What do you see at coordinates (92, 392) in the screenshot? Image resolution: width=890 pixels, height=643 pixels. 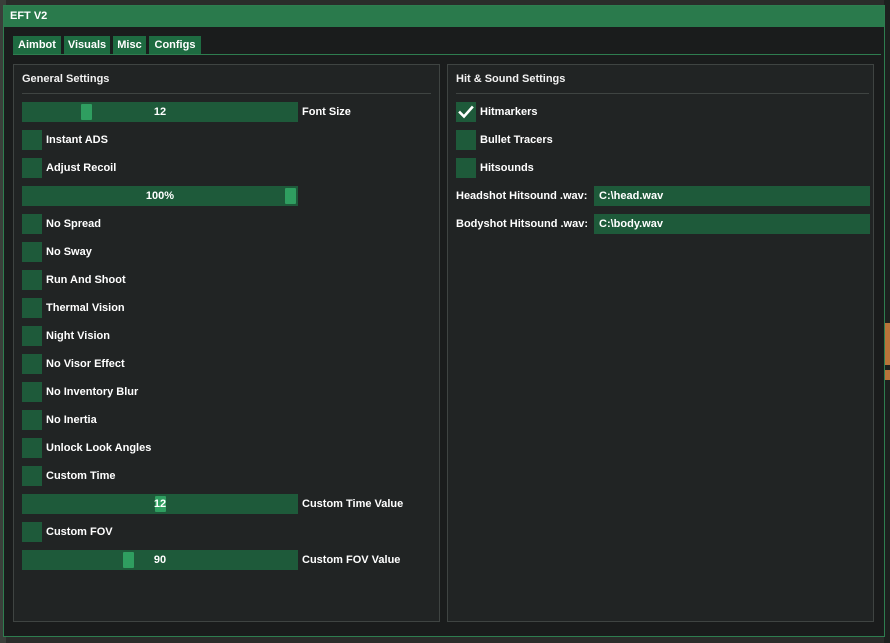 I see `no-inventory-blur-label: No Inventory Blur` at bounding box center [92, 392].